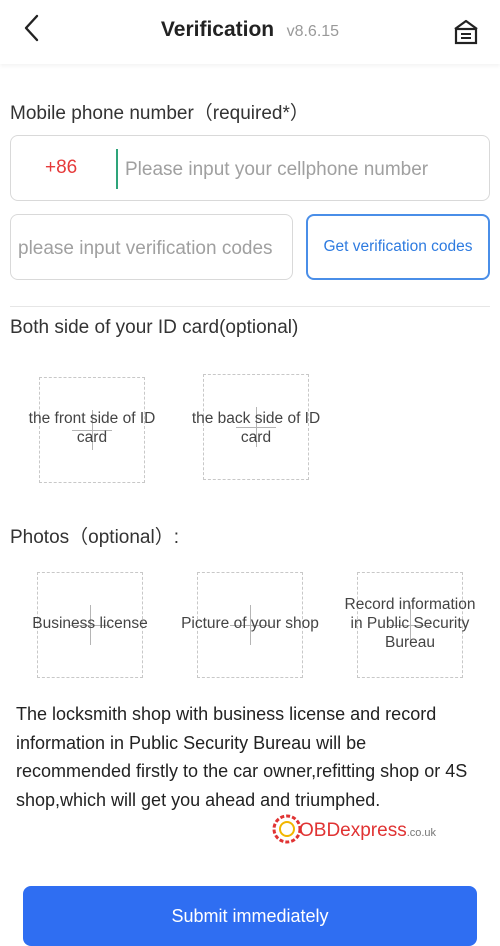 The image size is (500, 946). What do you see at coordinates (466, 32) in the screenshot?
I see `home-icon` at bounding box center [466, 32].